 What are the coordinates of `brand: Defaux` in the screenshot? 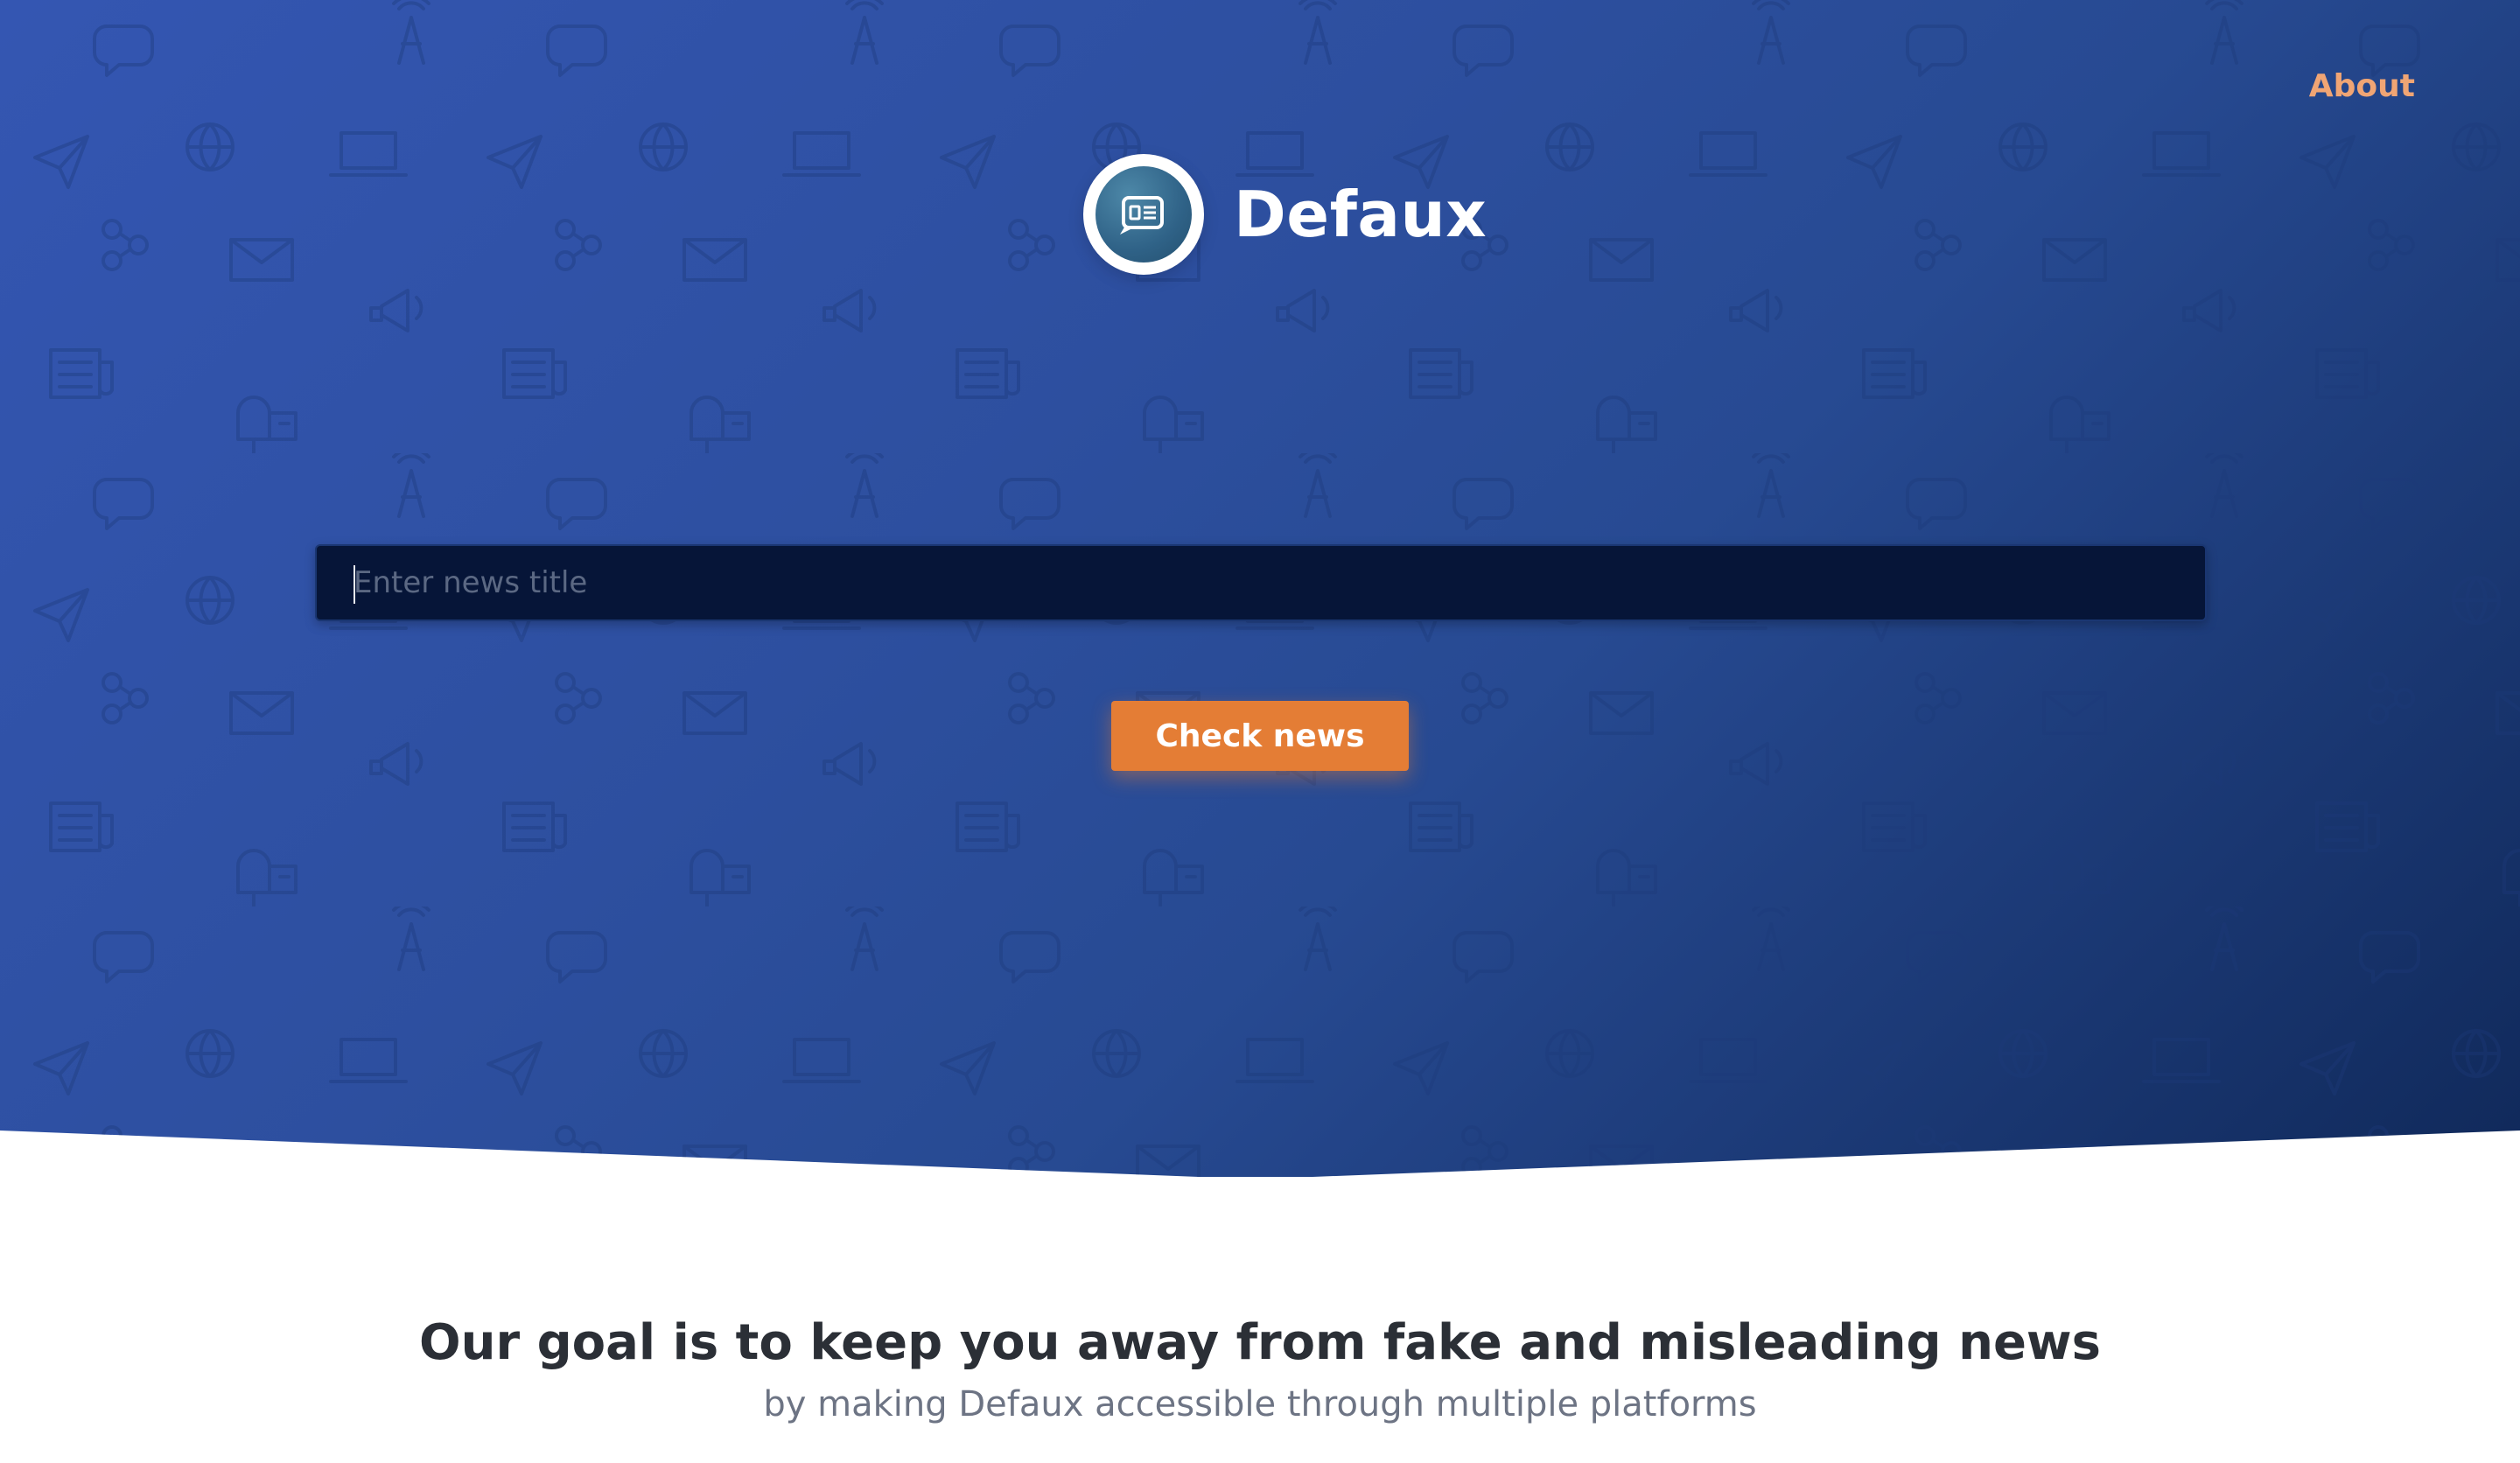 It's located at (1285, 214).